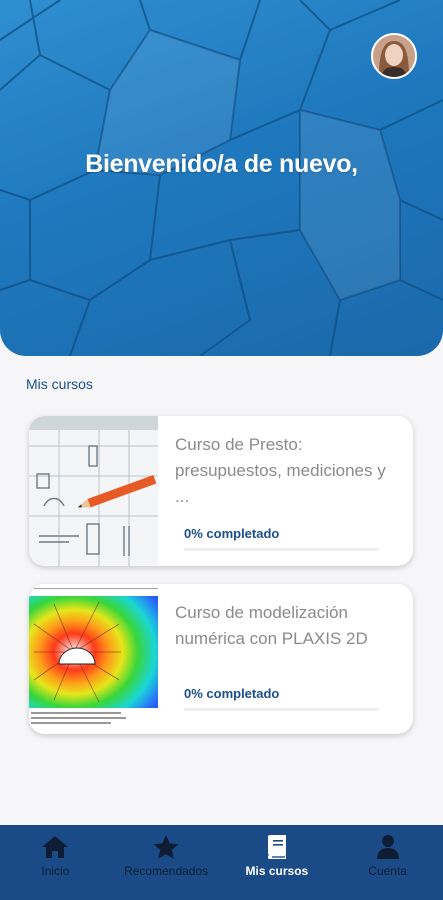  I want to click on avatar-portrait-icon, so click(394, 56).